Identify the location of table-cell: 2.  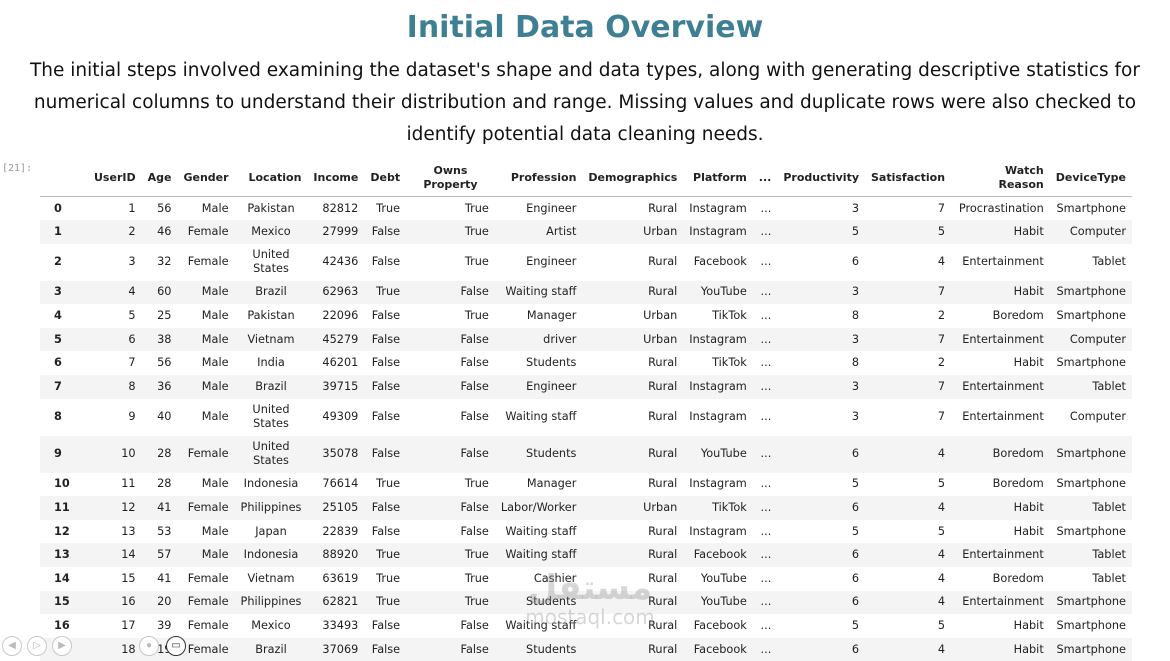
(908, 316).